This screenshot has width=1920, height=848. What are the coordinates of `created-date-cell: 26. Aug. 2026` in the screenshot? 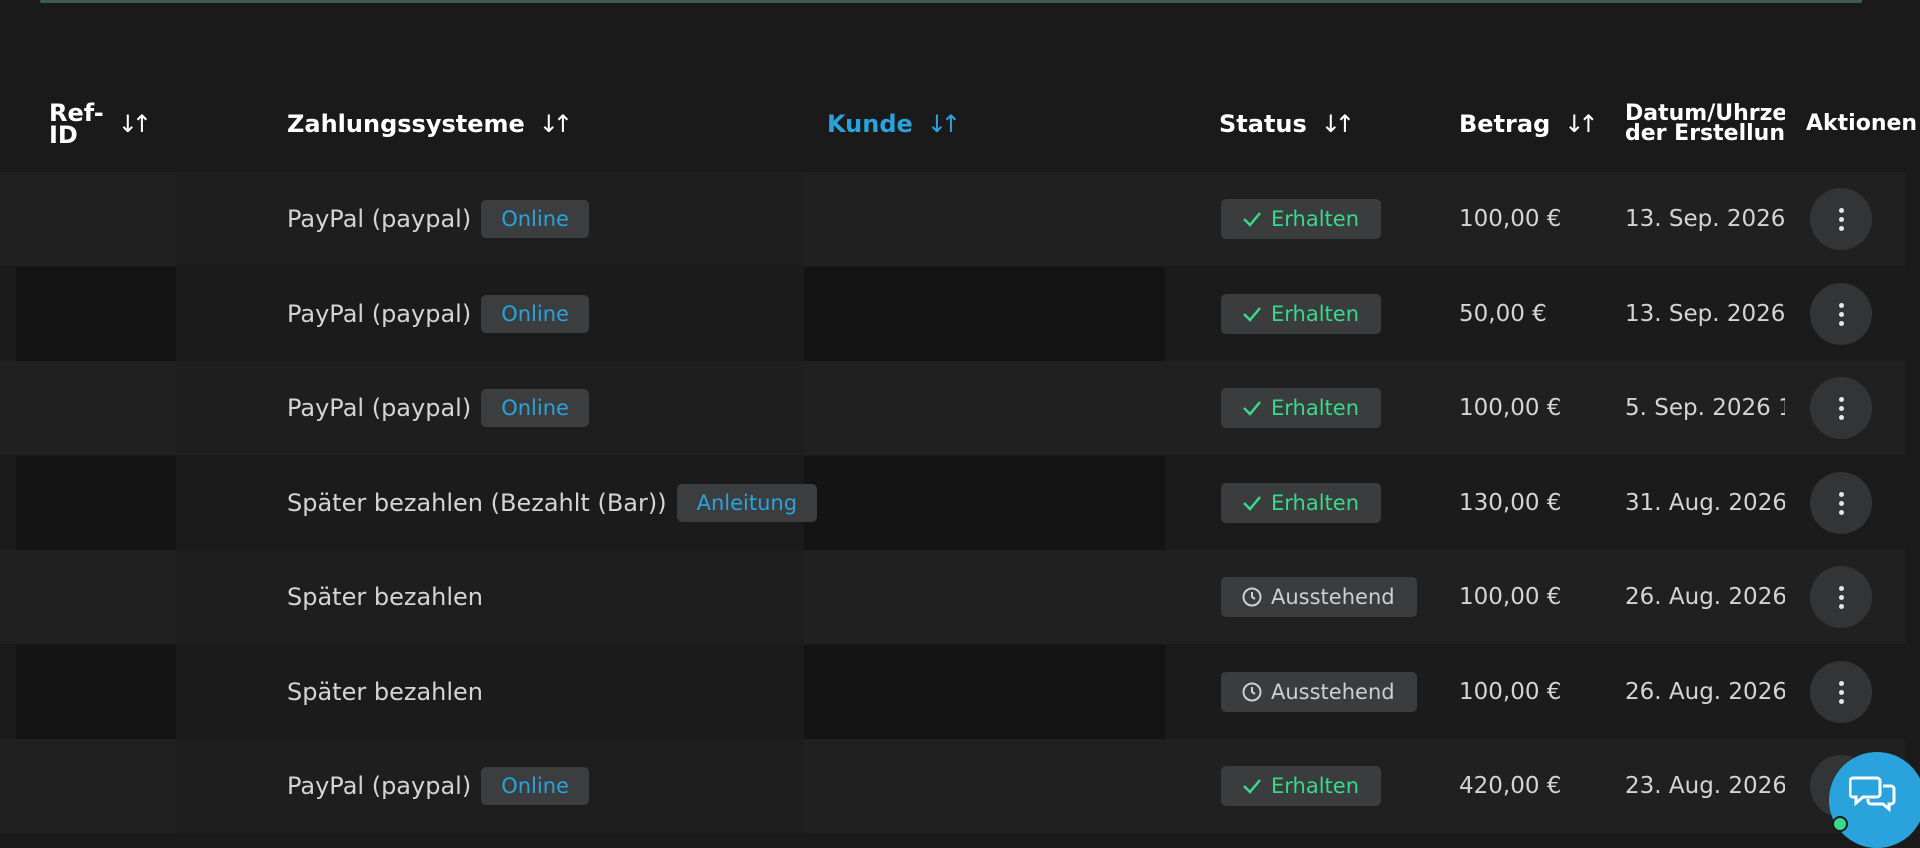 It's located at (1705, 597).